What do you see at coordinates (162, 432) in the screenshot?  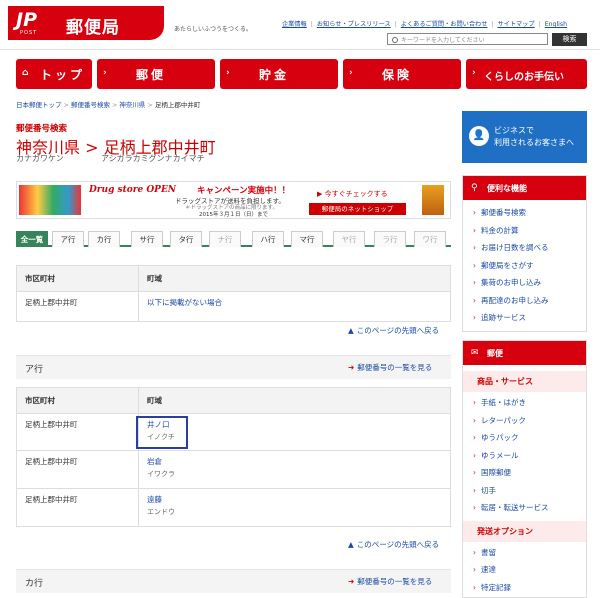 I see `selection-highlight` at bounding box center [162, 432].